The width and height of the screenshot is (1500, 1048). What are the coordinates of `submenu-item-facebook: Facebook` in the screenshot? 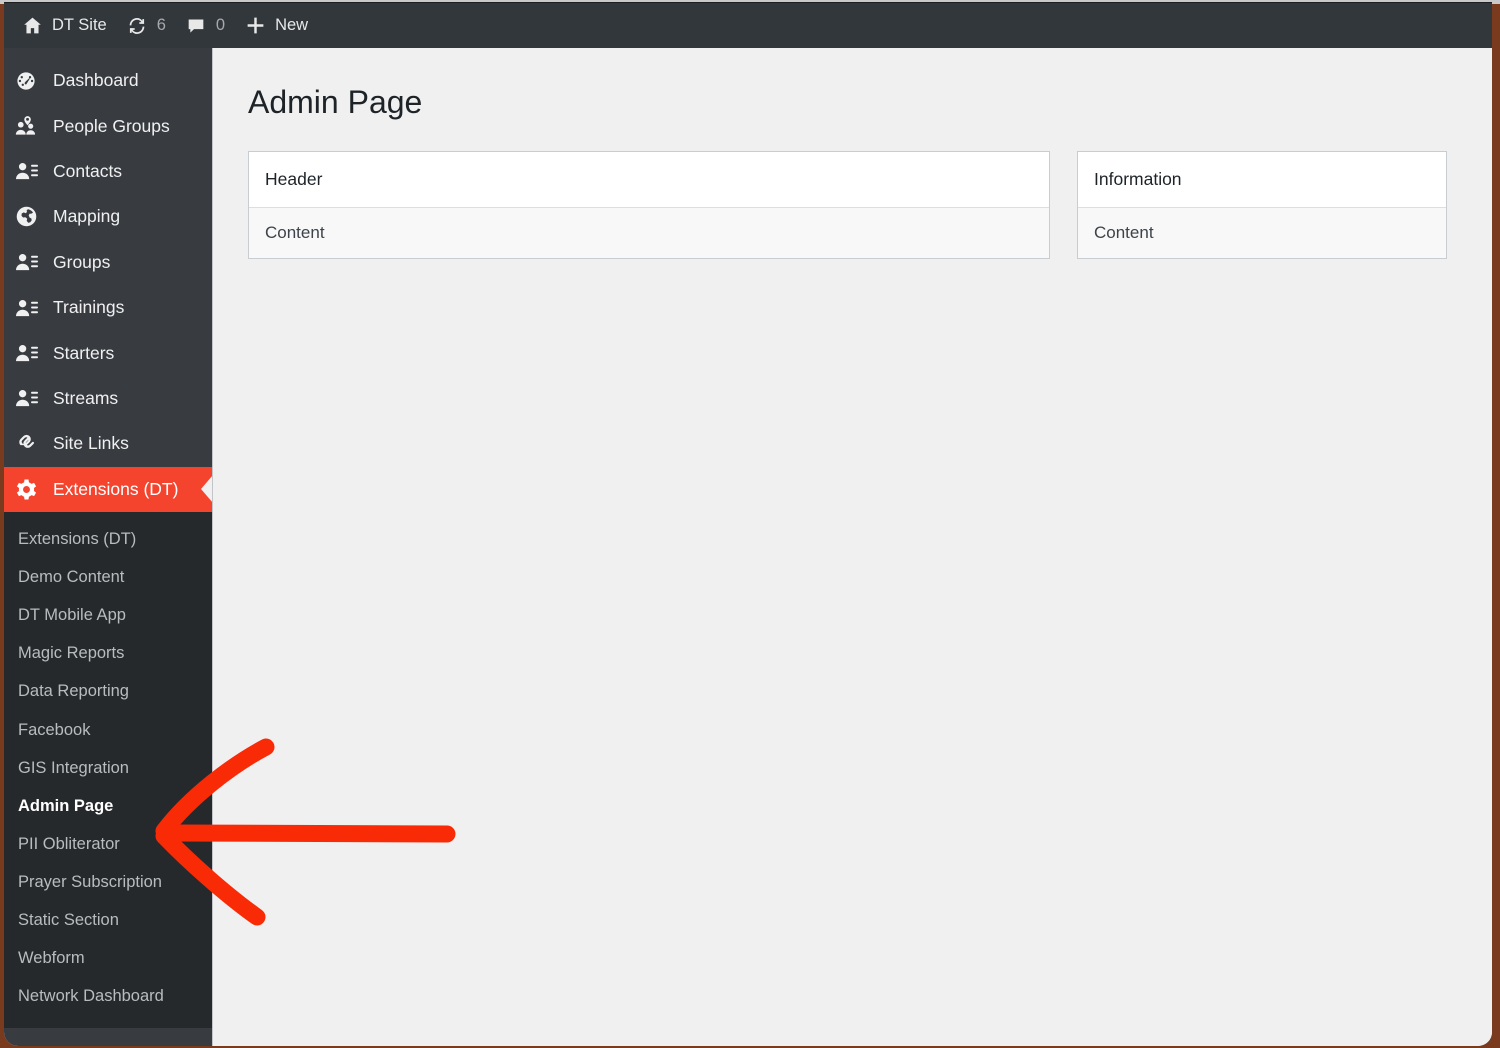 It's located at (108, 730).